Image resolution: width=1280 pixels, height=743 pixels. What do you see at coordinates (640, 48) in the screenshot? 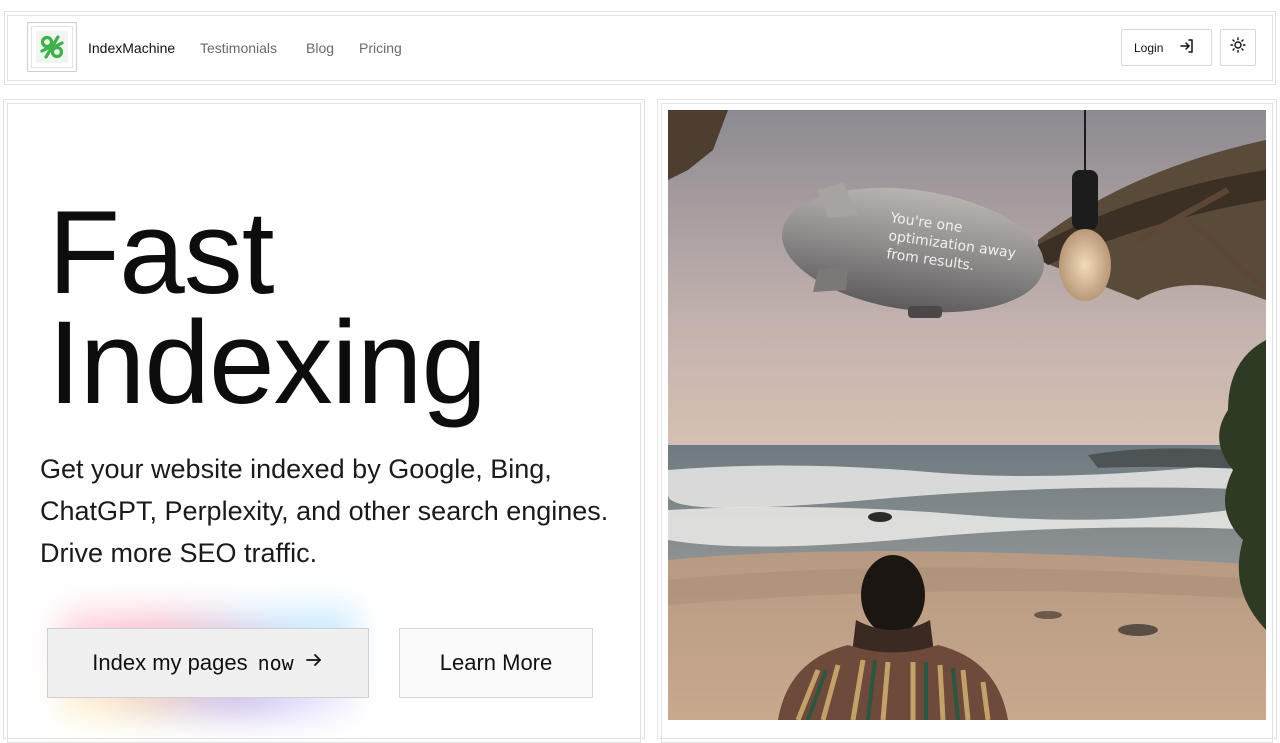
I see `header` at bounding box center [640, 48].